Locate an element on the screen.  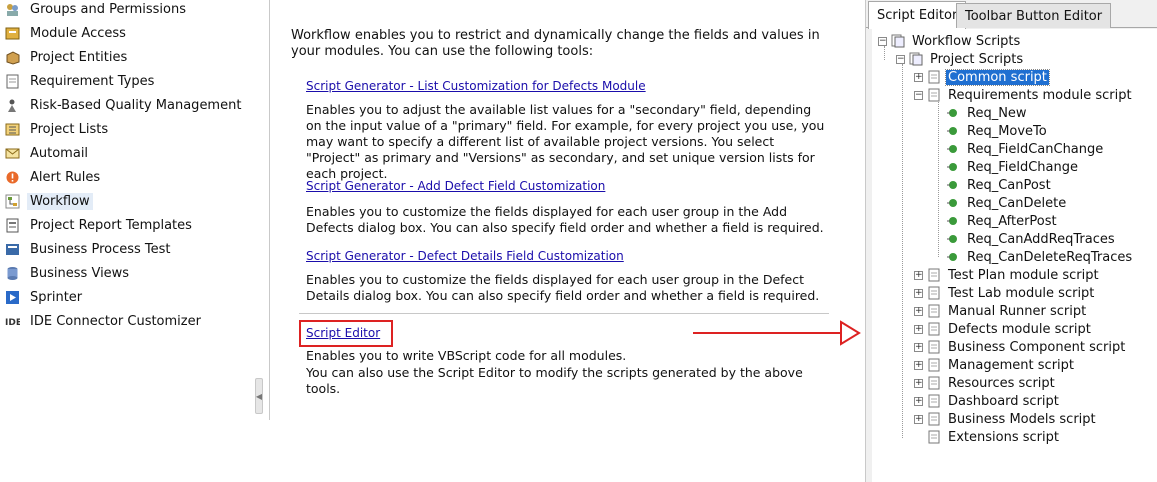
risk-icon is located at coordinates (12, 105).